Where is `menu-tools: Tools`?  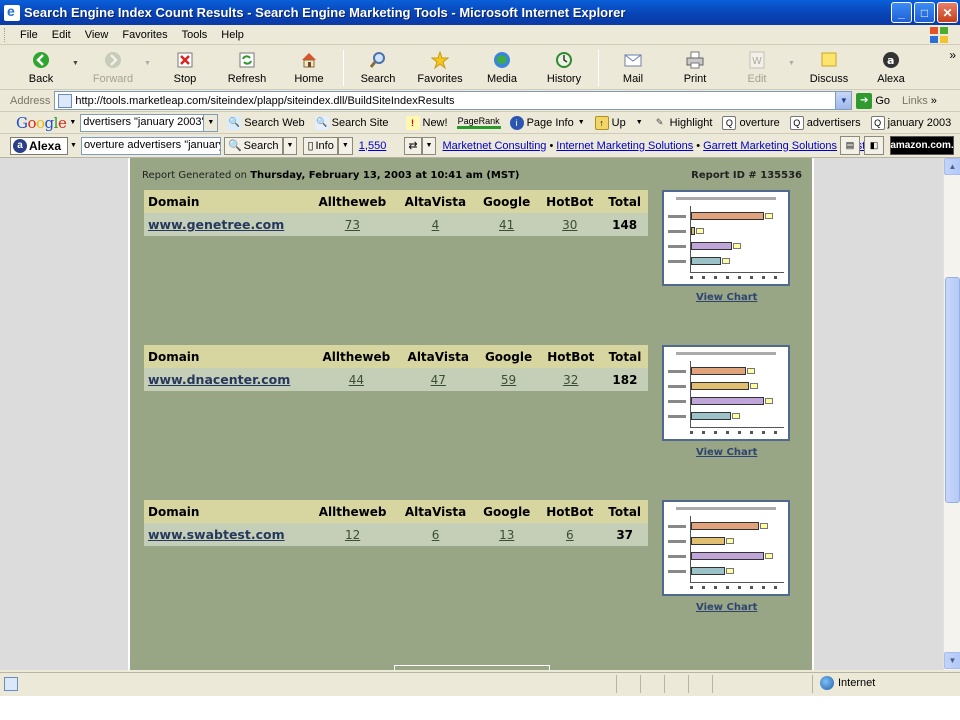 menu-tools: Tools is located at coordinates (195, 35).